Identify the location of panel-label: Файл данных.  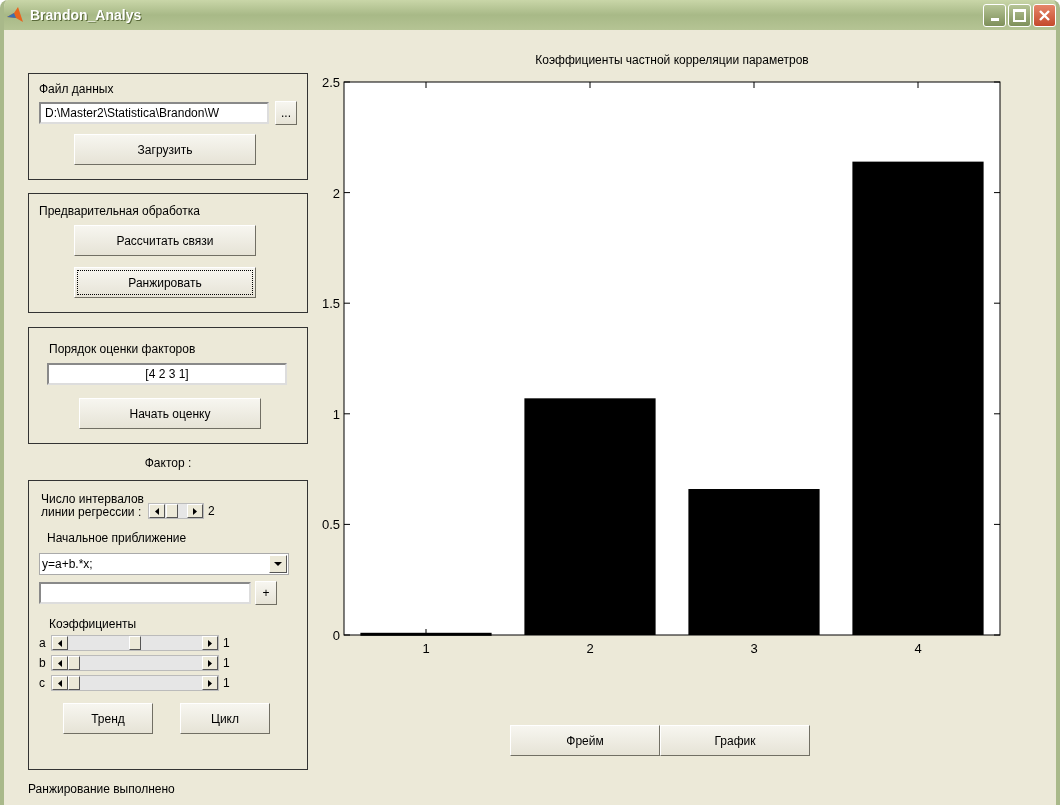
(77, 89).